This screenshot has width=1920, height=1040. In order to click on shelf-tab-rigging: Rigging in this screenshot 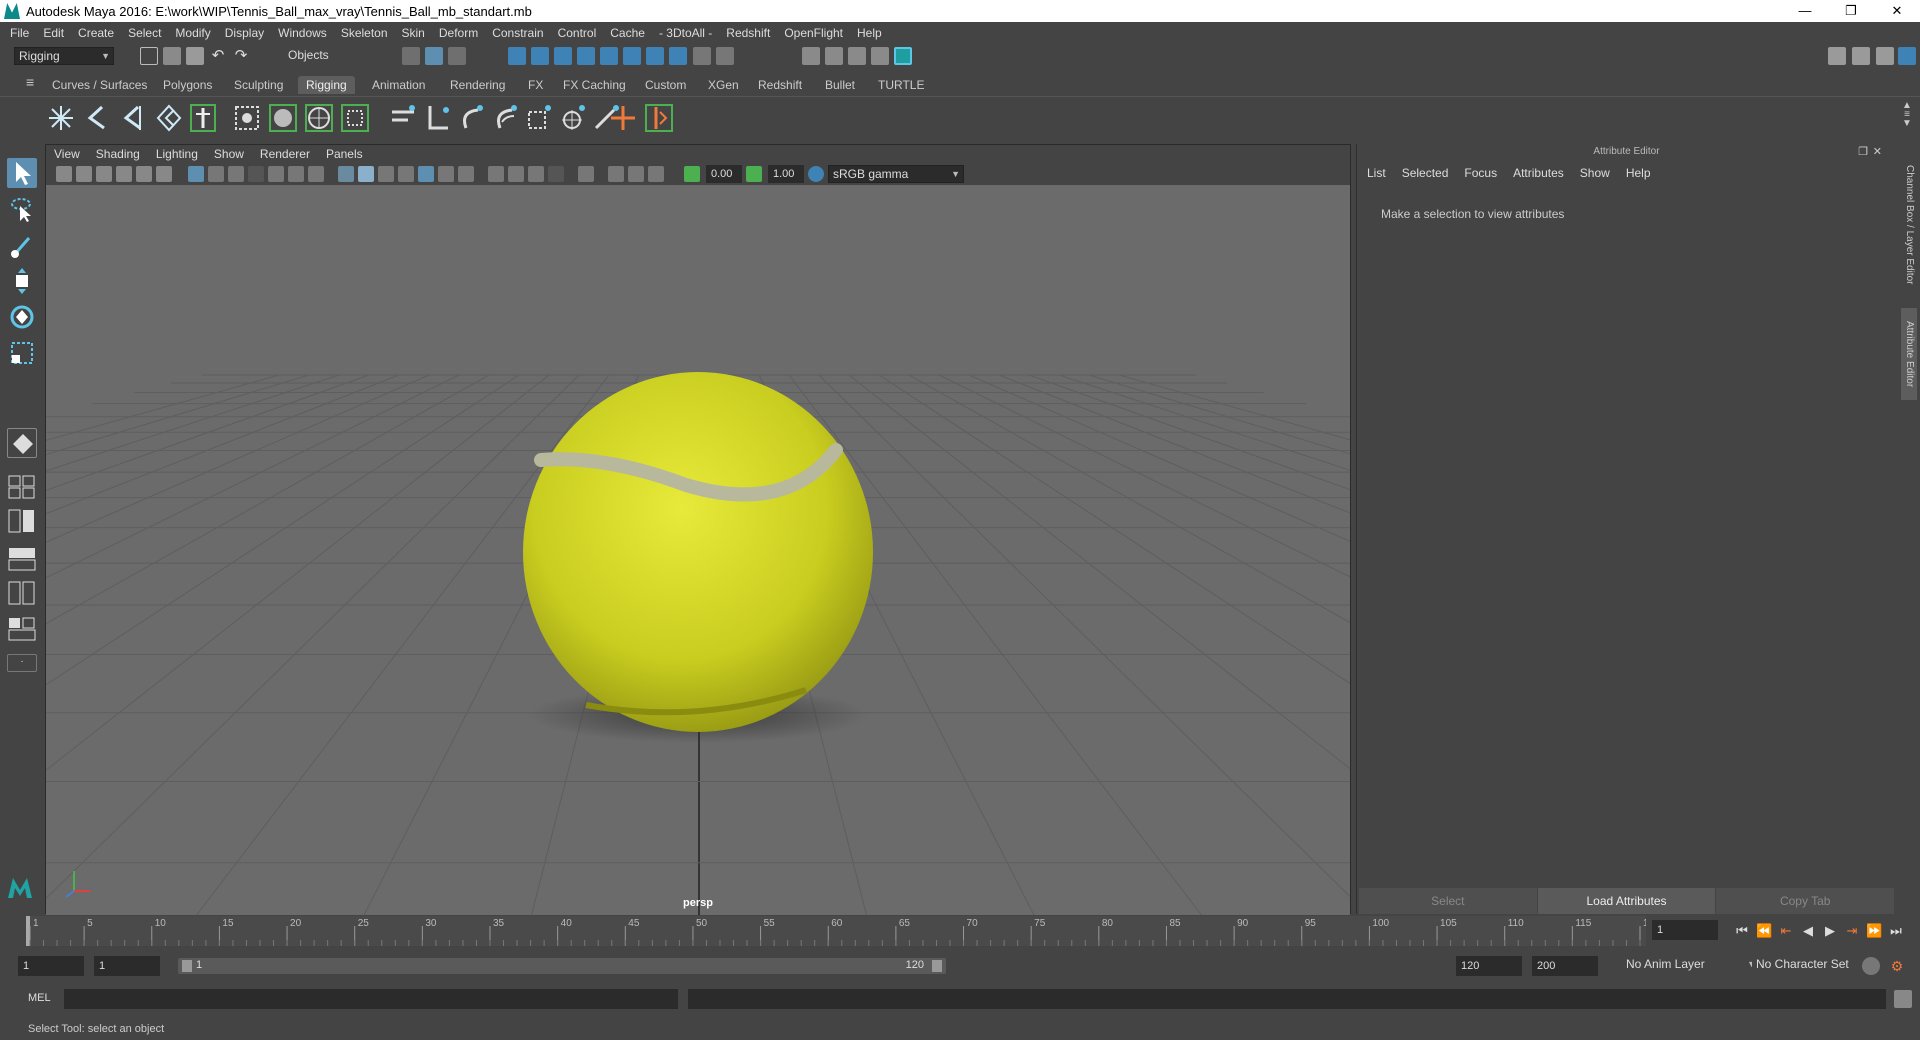, I will do `click(326, 85)`.